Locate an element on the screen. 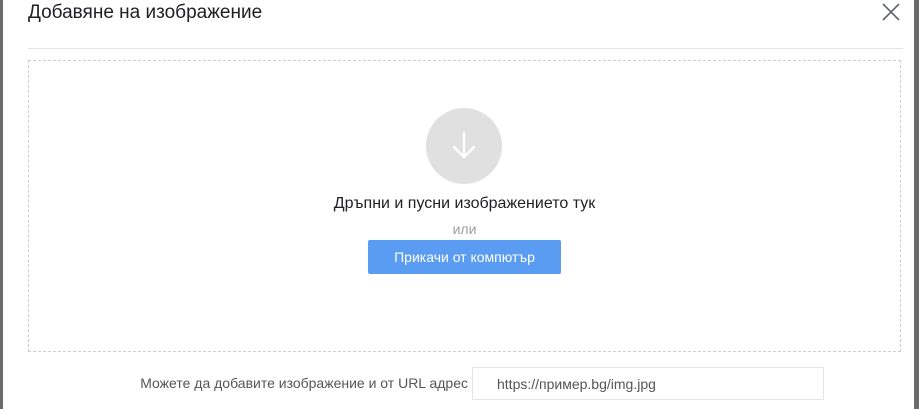 This screenshot has width=919, height=409. backdrop-edge-right is located at coordinates (916, 204).